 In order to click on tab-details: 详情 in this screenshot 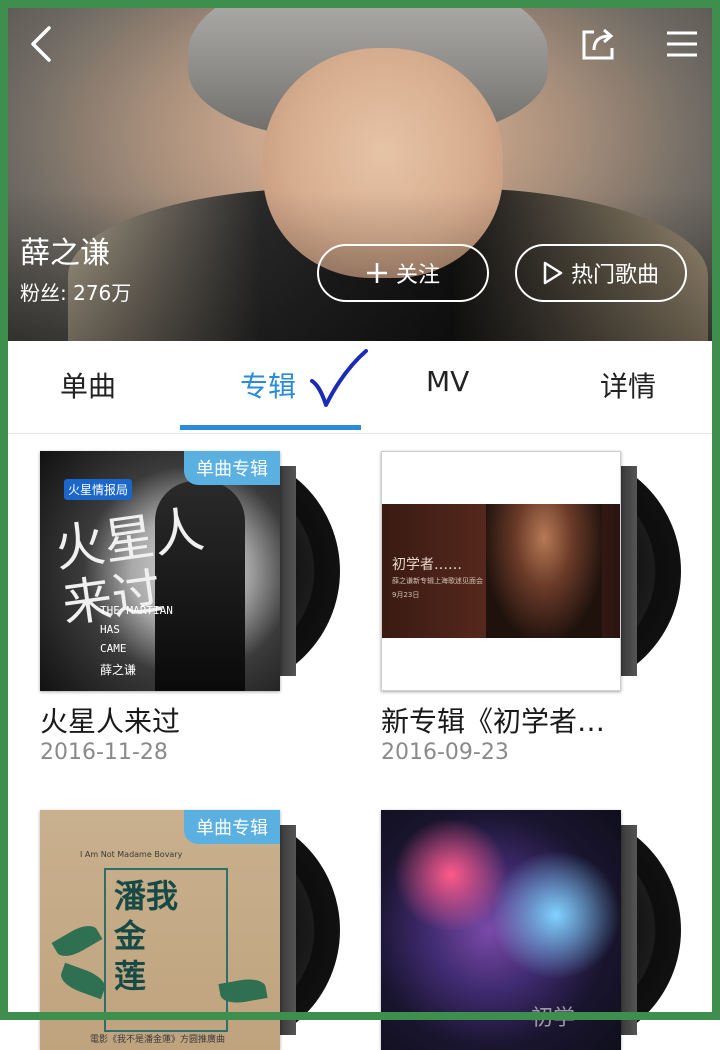, I will do `click(628, 385)`.